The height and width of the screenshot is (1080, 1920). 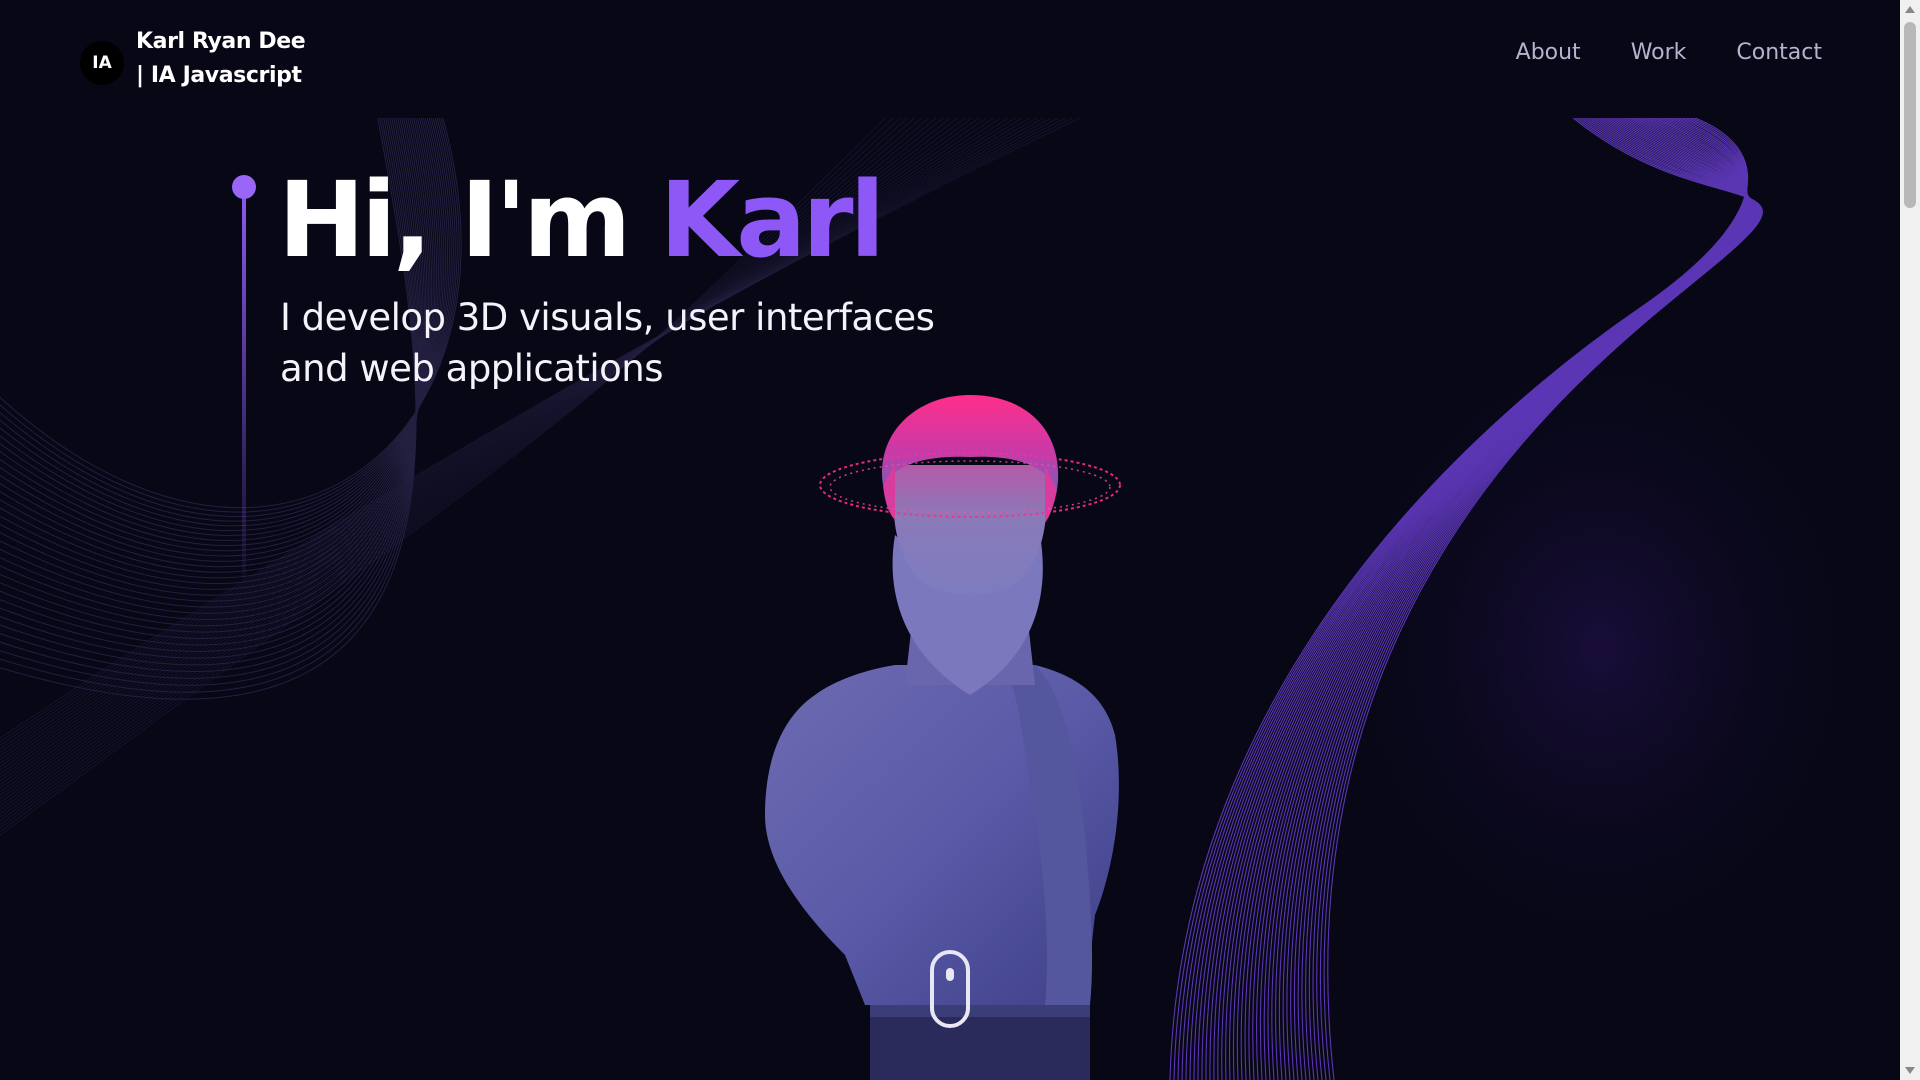 I want to click on nav-link-work: Work, so click(x=1659, y=52).